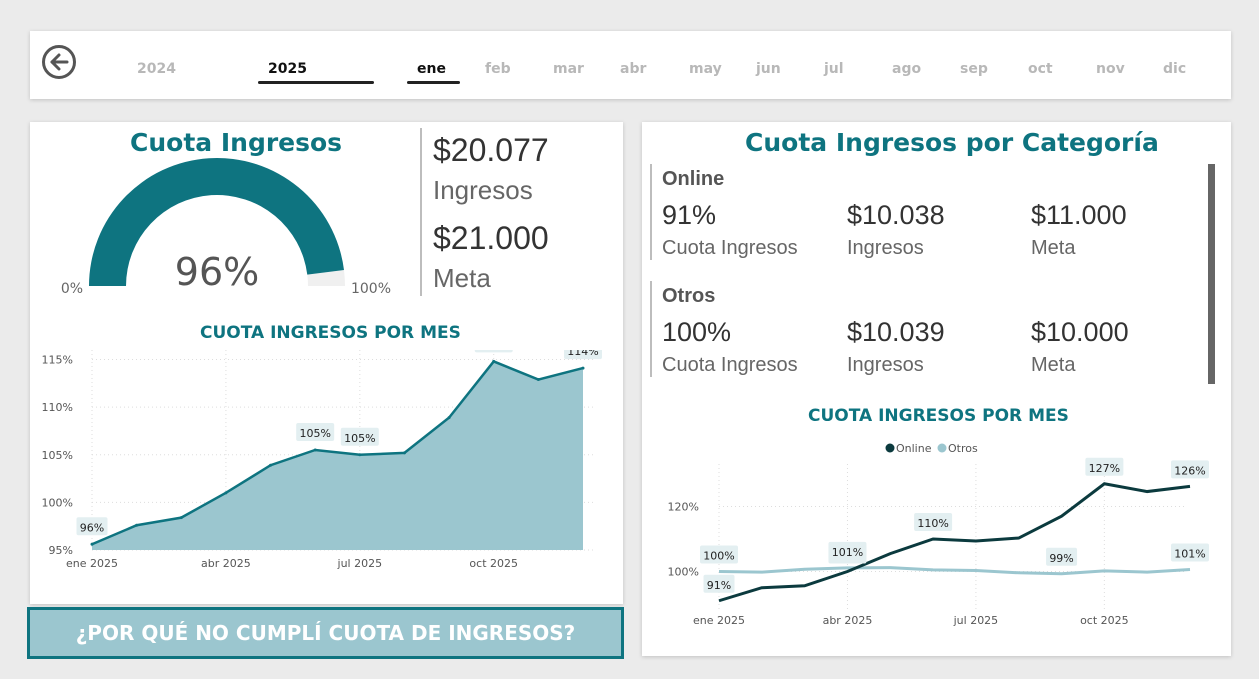  Describe the element at coordinates (1061, 558) in the screenshot. I see `data-label-otros: 99%` at that location.